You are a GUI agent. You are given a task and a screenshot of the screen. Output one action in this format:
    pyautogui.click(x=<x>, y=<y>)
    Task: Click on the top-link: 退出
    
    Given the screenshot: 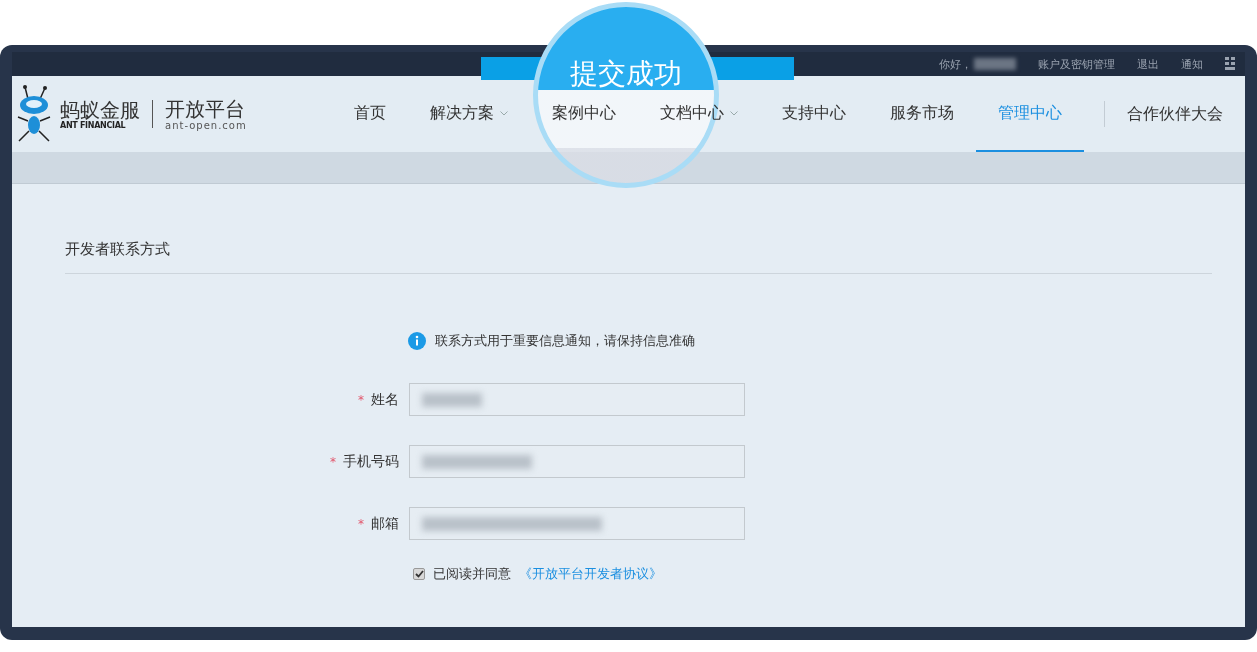 What is the action you would take?
    pyautogui.click(x=1148, y=64)
    